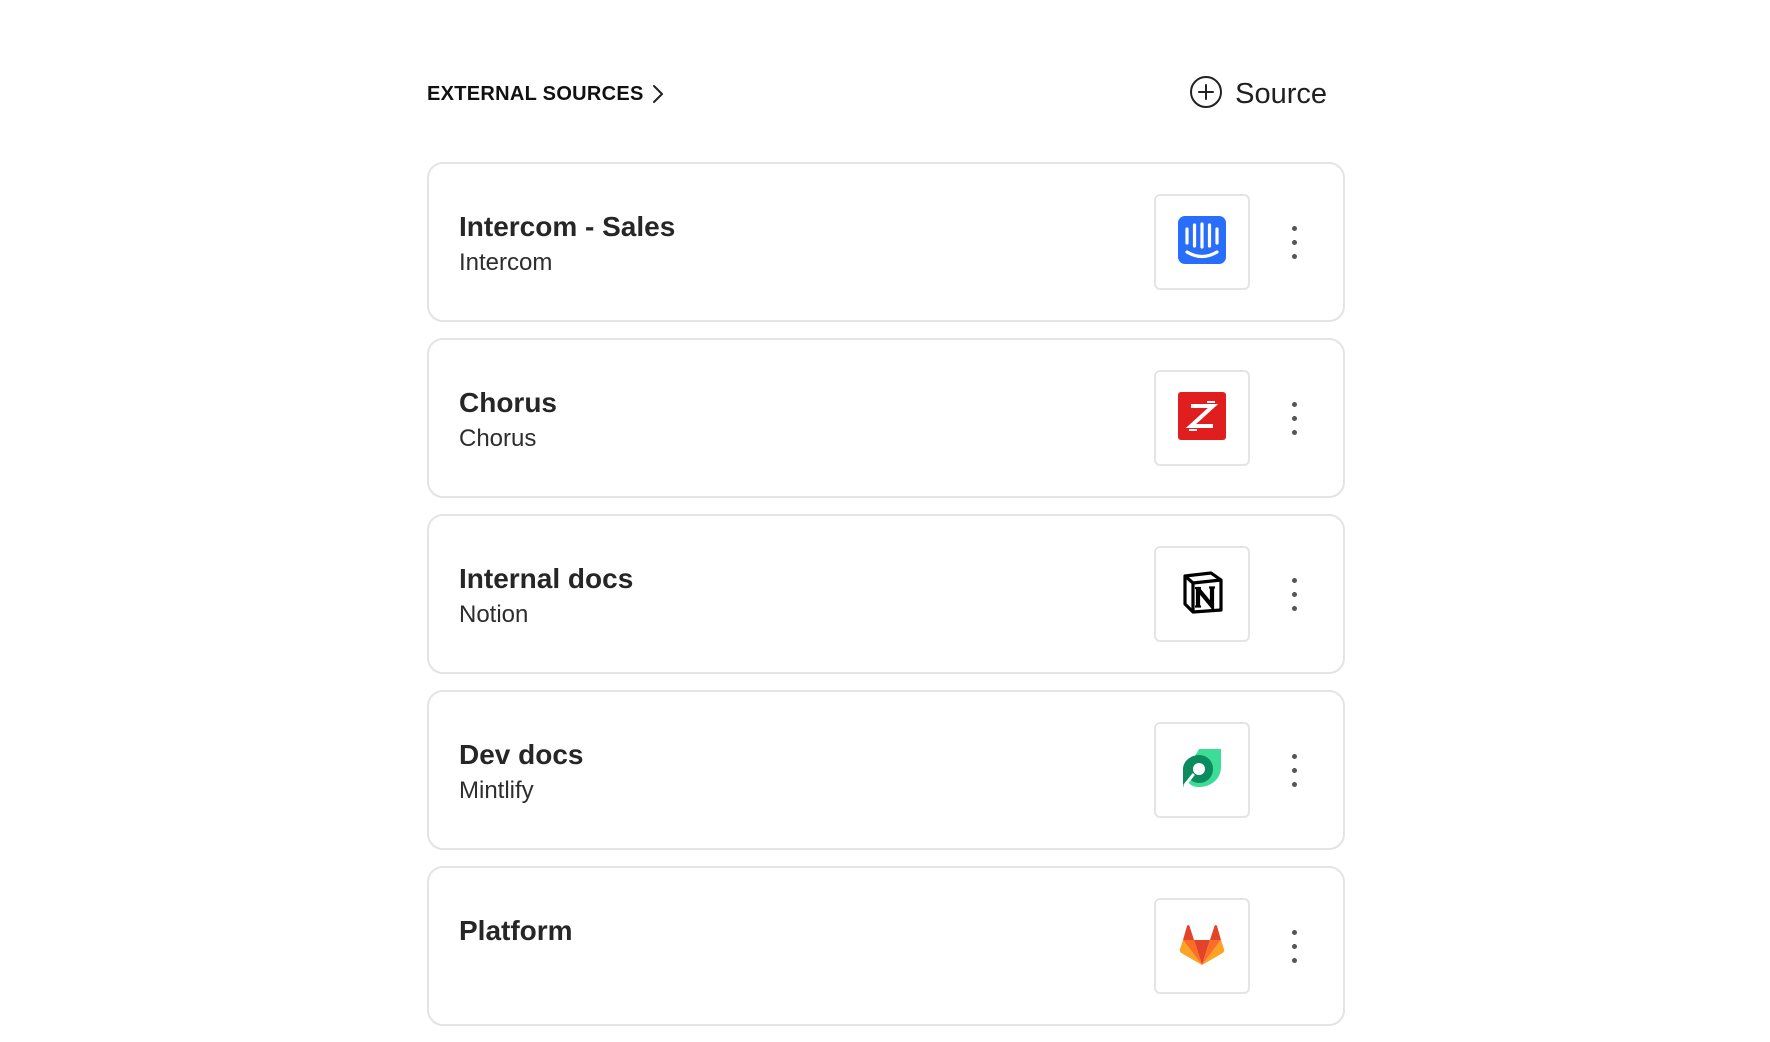 This screenshot has width=1770, height=1042. I want to click on add-source-button: Source, so click(1258, 94).